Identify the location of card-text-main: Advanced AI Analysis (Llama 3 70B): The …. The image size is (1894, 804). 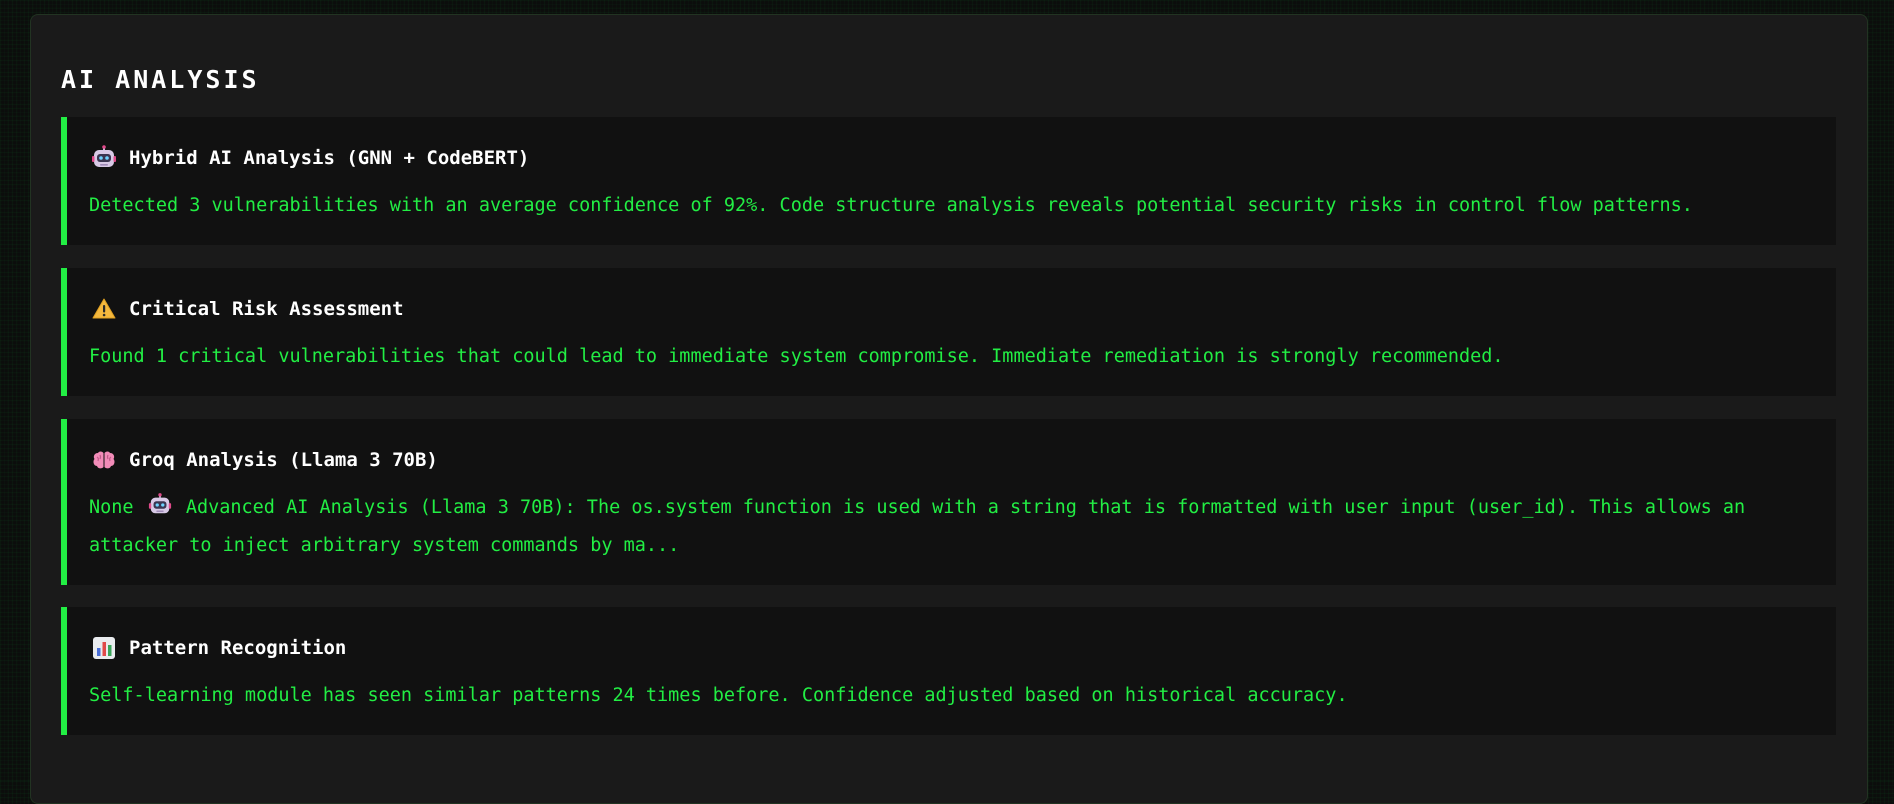
(917, 526).